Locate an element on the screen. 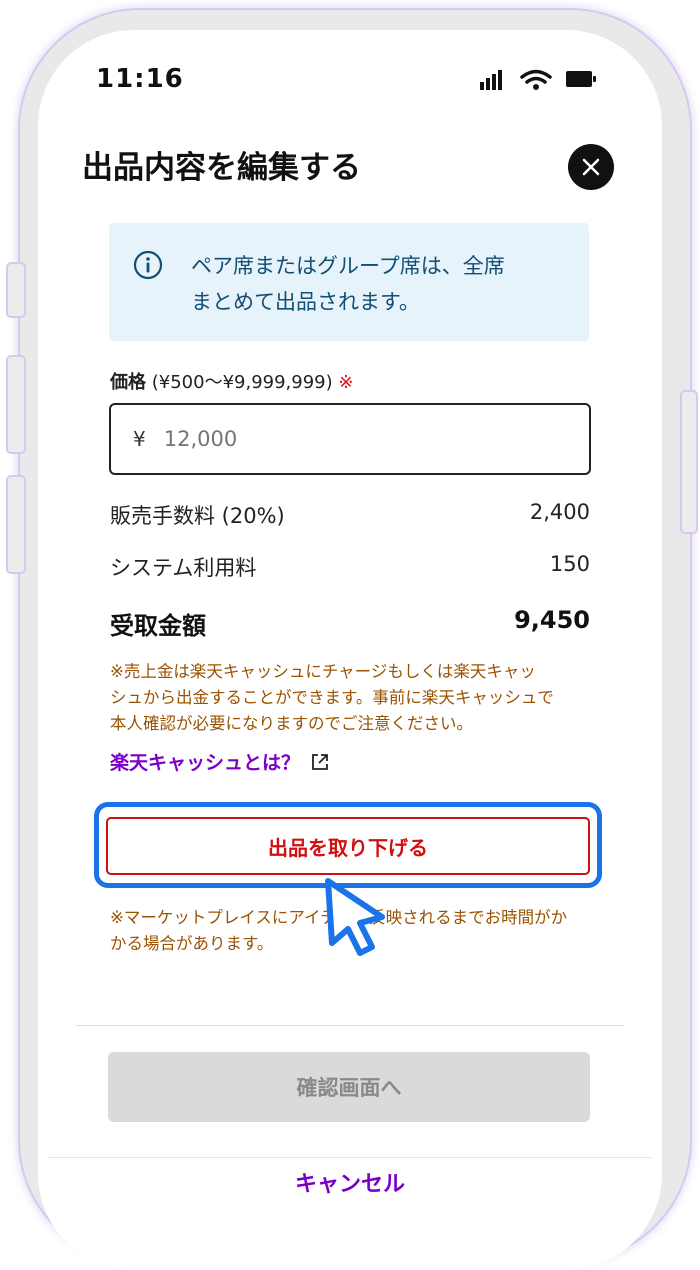  link-label: 楽天キャッシュとは？ is located at coordinates (205, 763).